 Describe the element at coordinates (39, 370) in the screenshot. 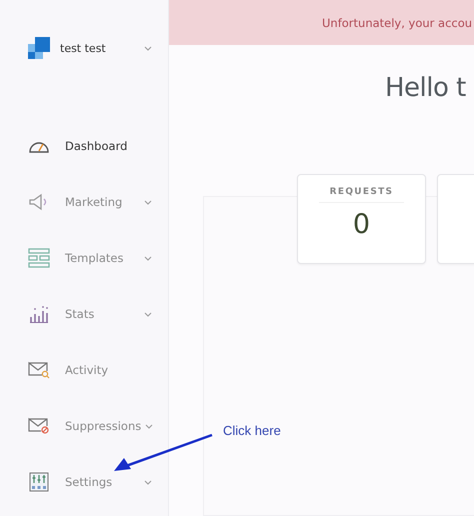

I see `mail-search-icon` at that location.